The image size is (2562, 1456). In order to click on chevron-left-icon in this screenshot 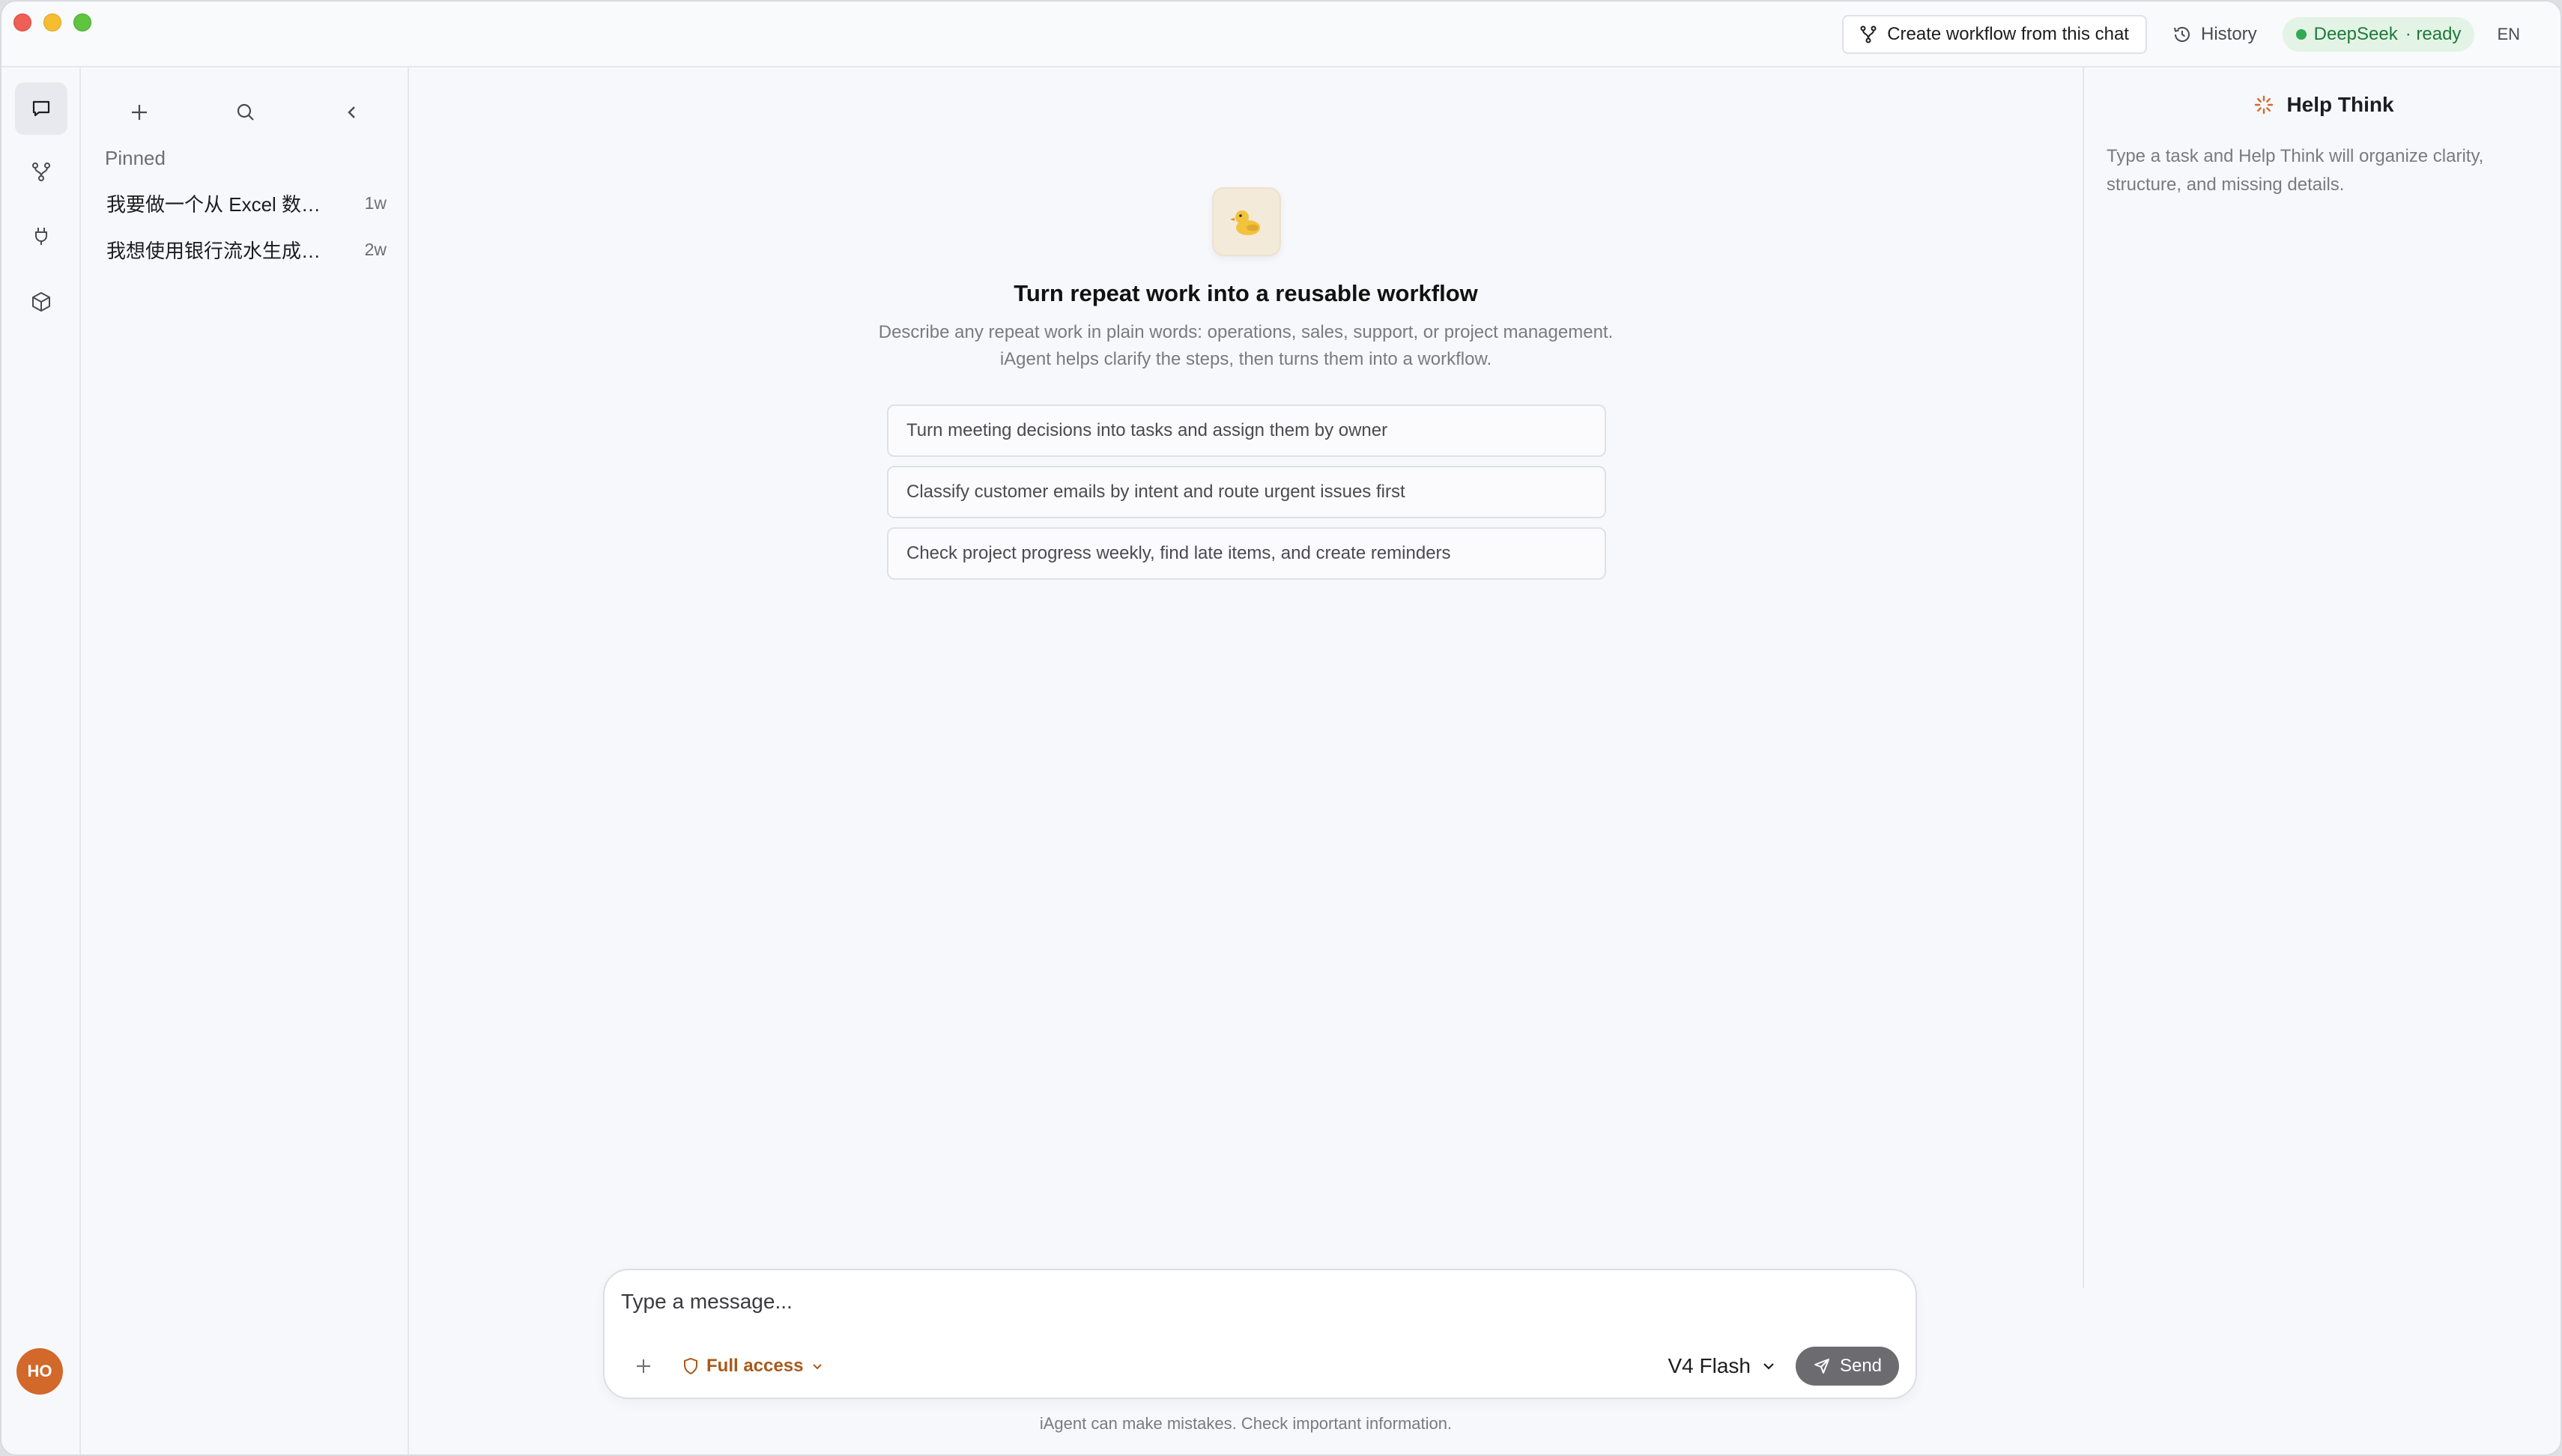, I will do `click(351, 112)`.